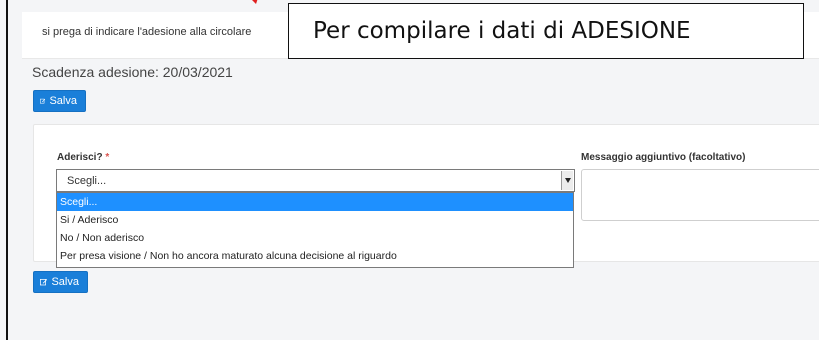 The height and width of the screenshot is (340, 819). I want to click on required-mark: *, so click(107, 157).